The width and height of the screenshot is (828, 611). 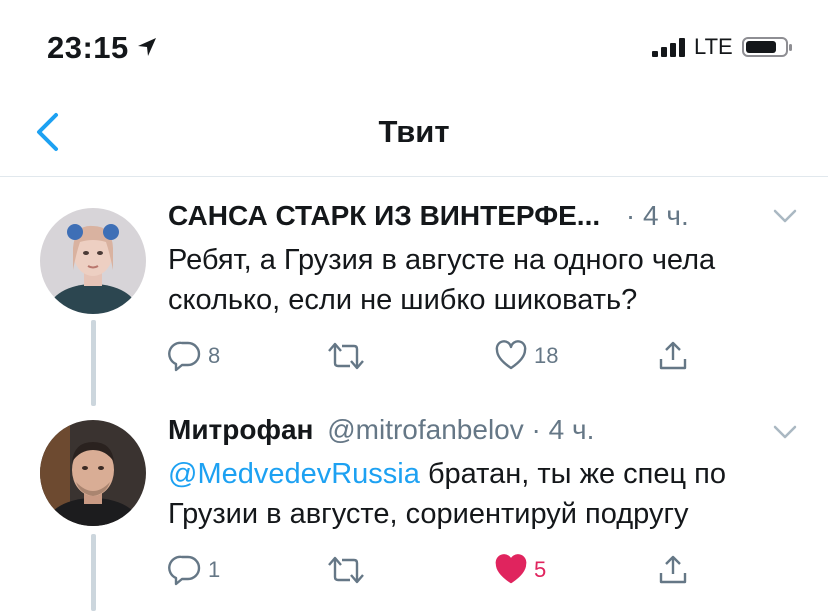 What do you see at coordinates (488, 570) in the screenshot?
I see `tweet-actions: 1 5` at bounding box center [488, 570].